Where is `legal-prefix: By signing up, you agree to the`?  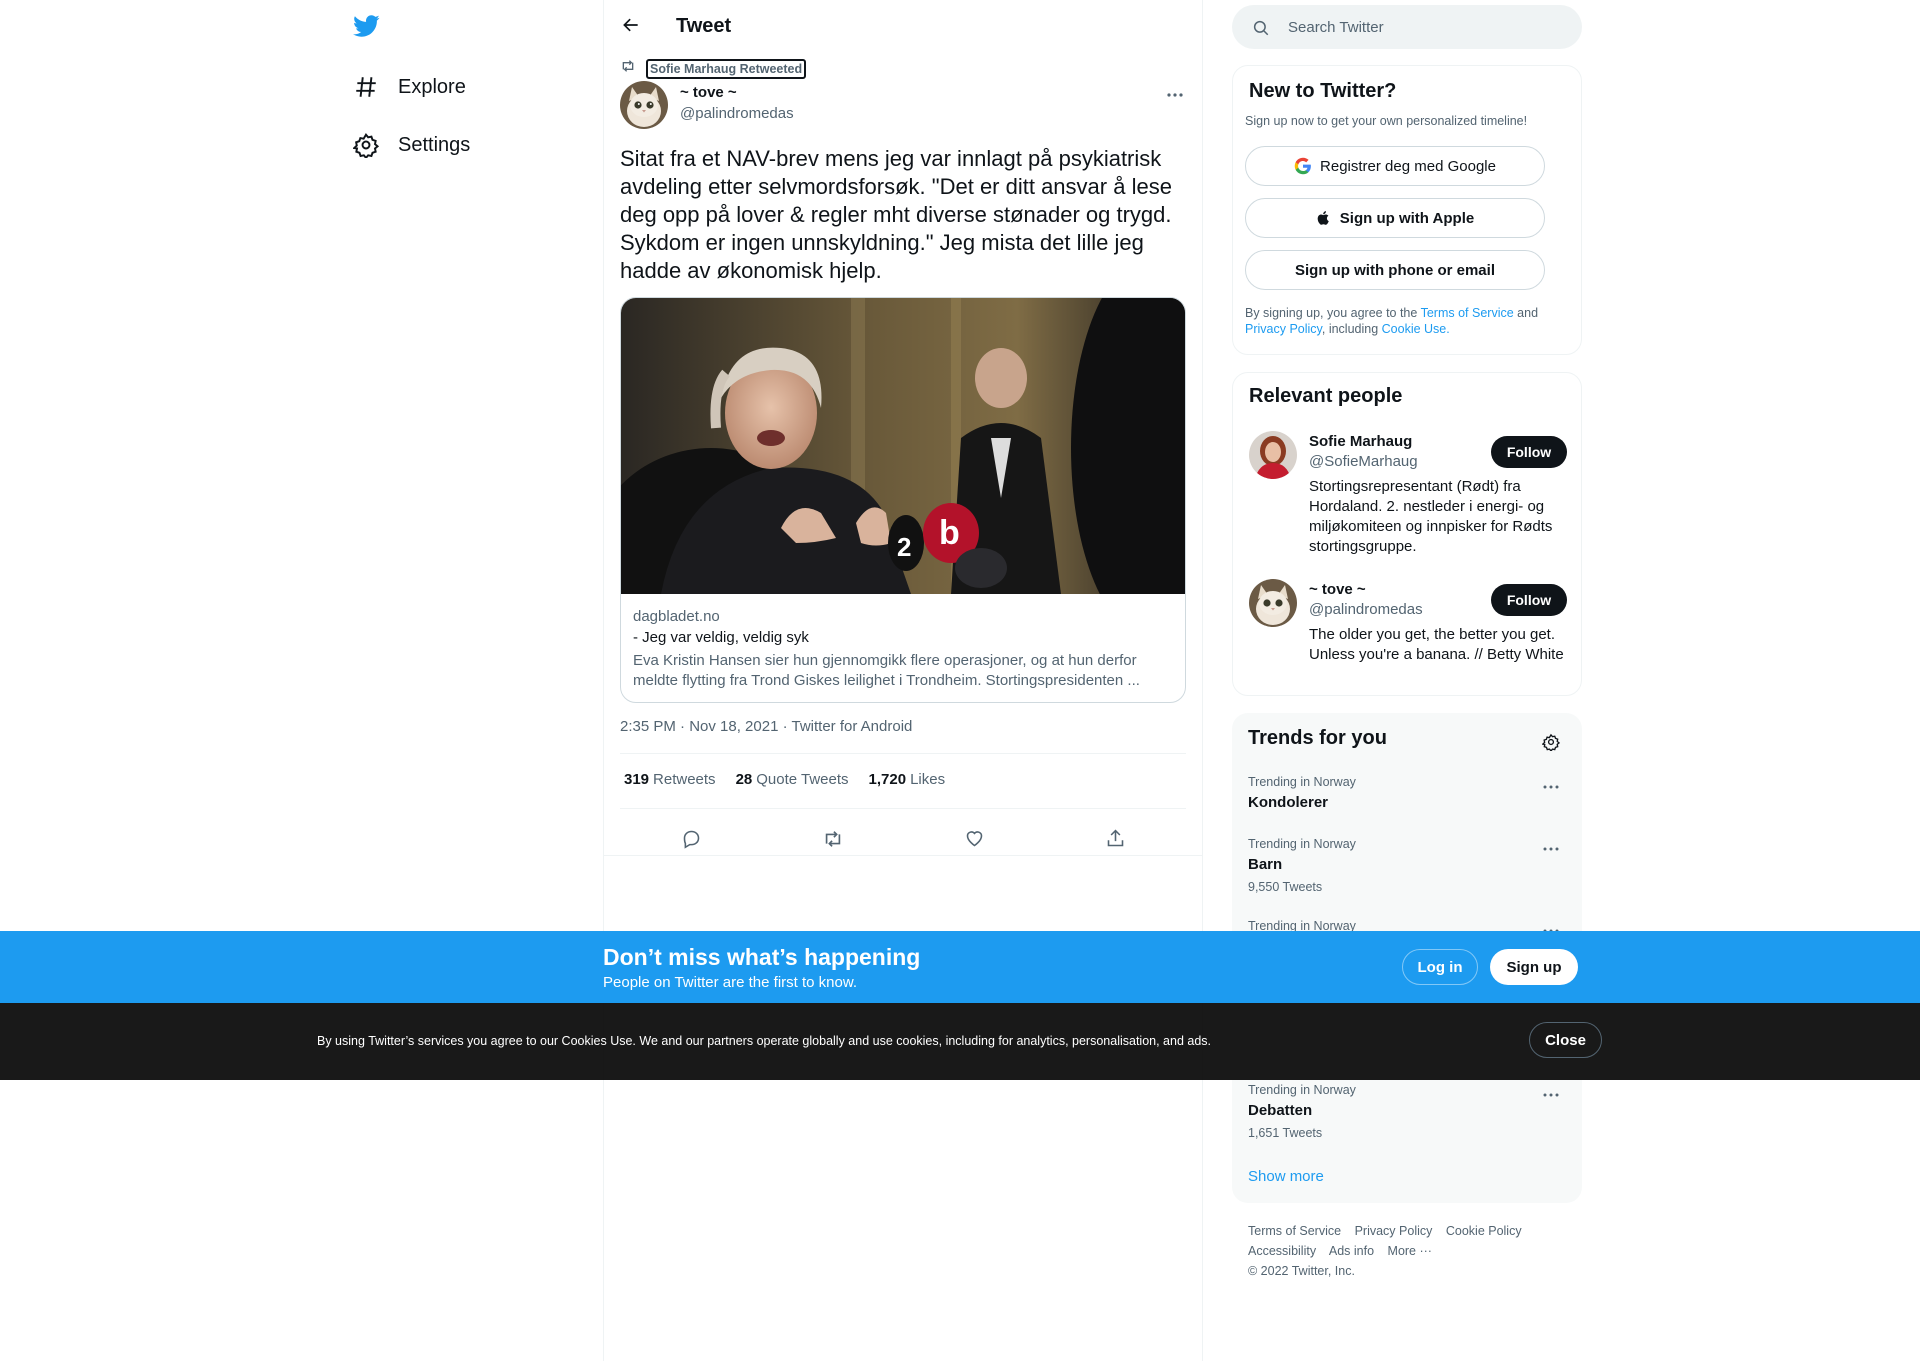
legal-prefix: By signing up, you agree to the is located at coordinates (1333, 313).